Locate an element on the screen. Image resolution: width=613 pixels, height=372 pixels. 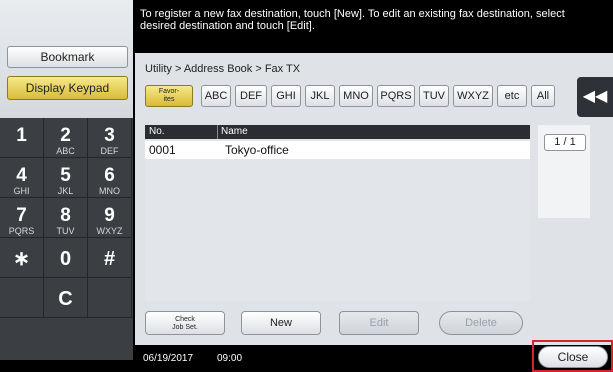
close-button: Close is located at coordinates (573, 357).